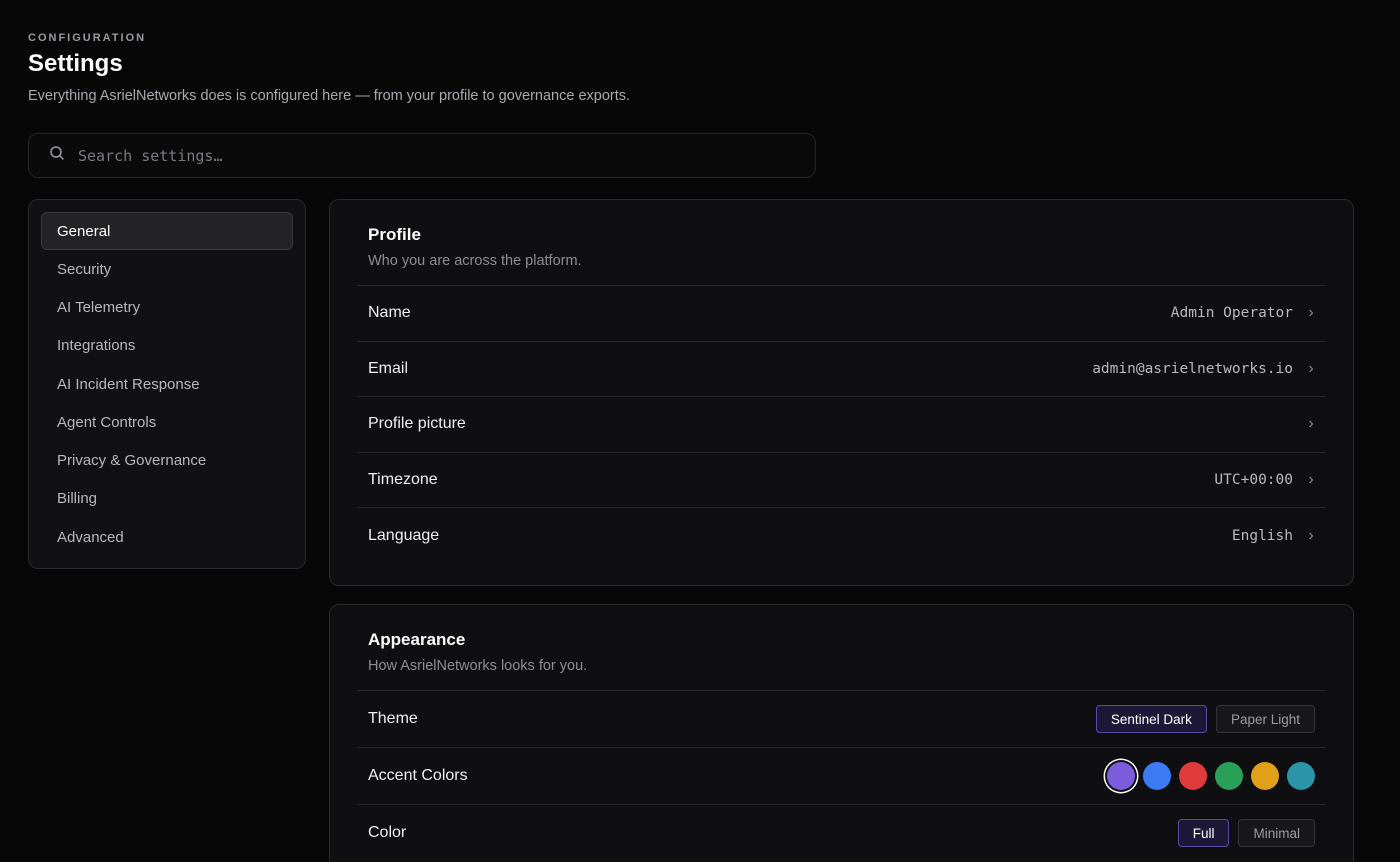 This screenshot has width=1400, height=862. What do you see at coordinates (1262, 535) in the screenshot?
I see `row-value: English` at bounding box center [1262, 535].